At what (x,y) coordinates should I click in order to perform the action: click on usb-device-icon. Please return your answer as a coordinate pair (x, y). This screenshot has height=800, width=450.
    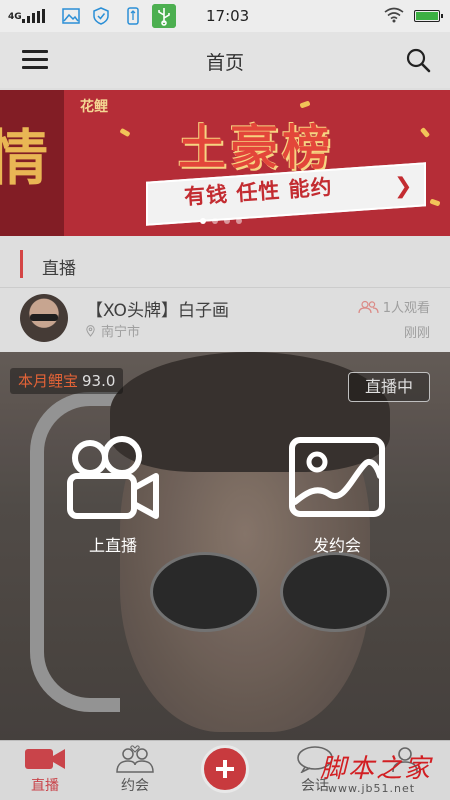
    Looking at the image, I should click on (133, 16).